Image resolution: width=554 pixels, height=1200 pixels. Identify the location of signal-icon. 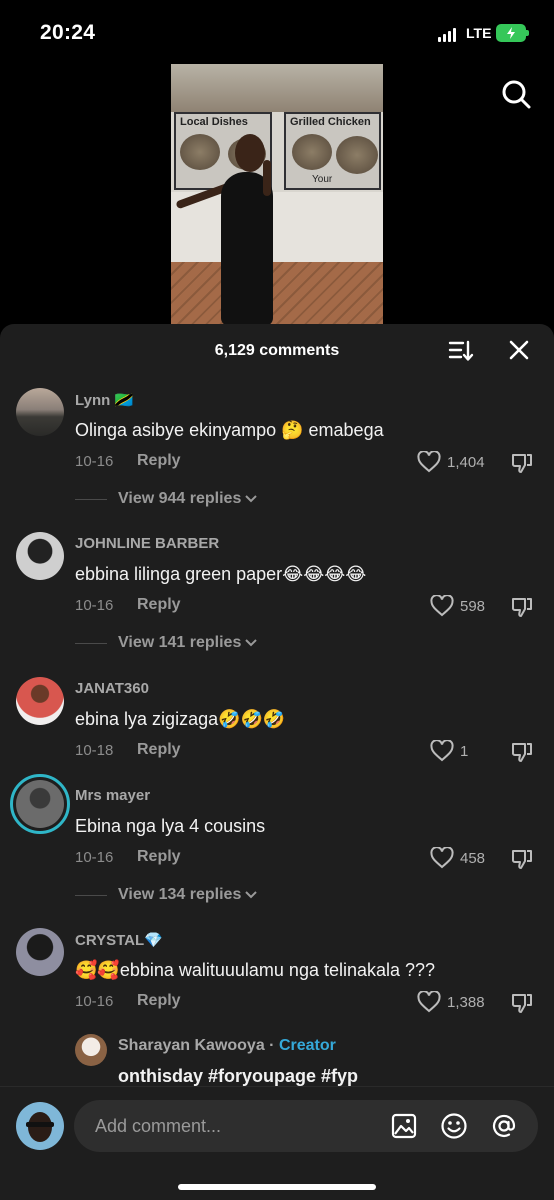
(448, 35).